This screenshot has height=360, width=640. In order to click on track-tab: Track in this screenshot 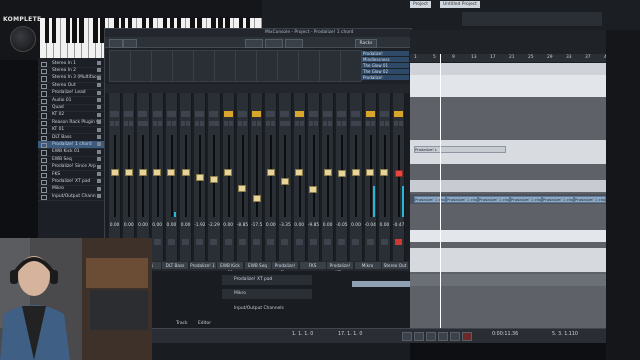, I will do `click(182, 323)`.